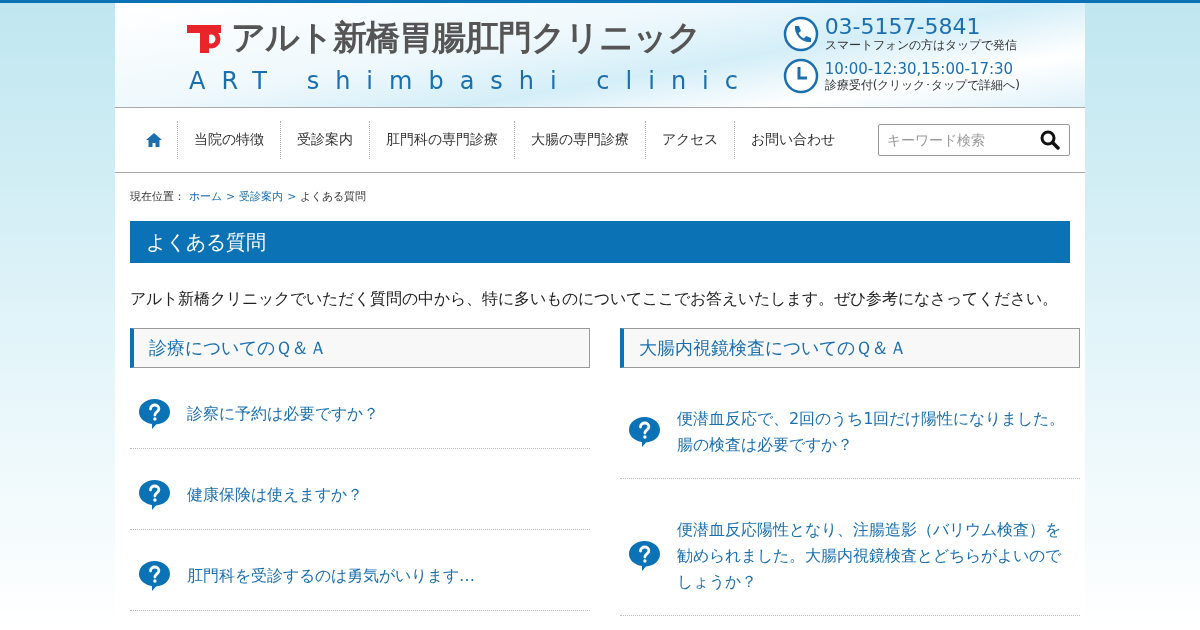  I want to click on breadcrumb-current: よくある質問, so click(333, 196).